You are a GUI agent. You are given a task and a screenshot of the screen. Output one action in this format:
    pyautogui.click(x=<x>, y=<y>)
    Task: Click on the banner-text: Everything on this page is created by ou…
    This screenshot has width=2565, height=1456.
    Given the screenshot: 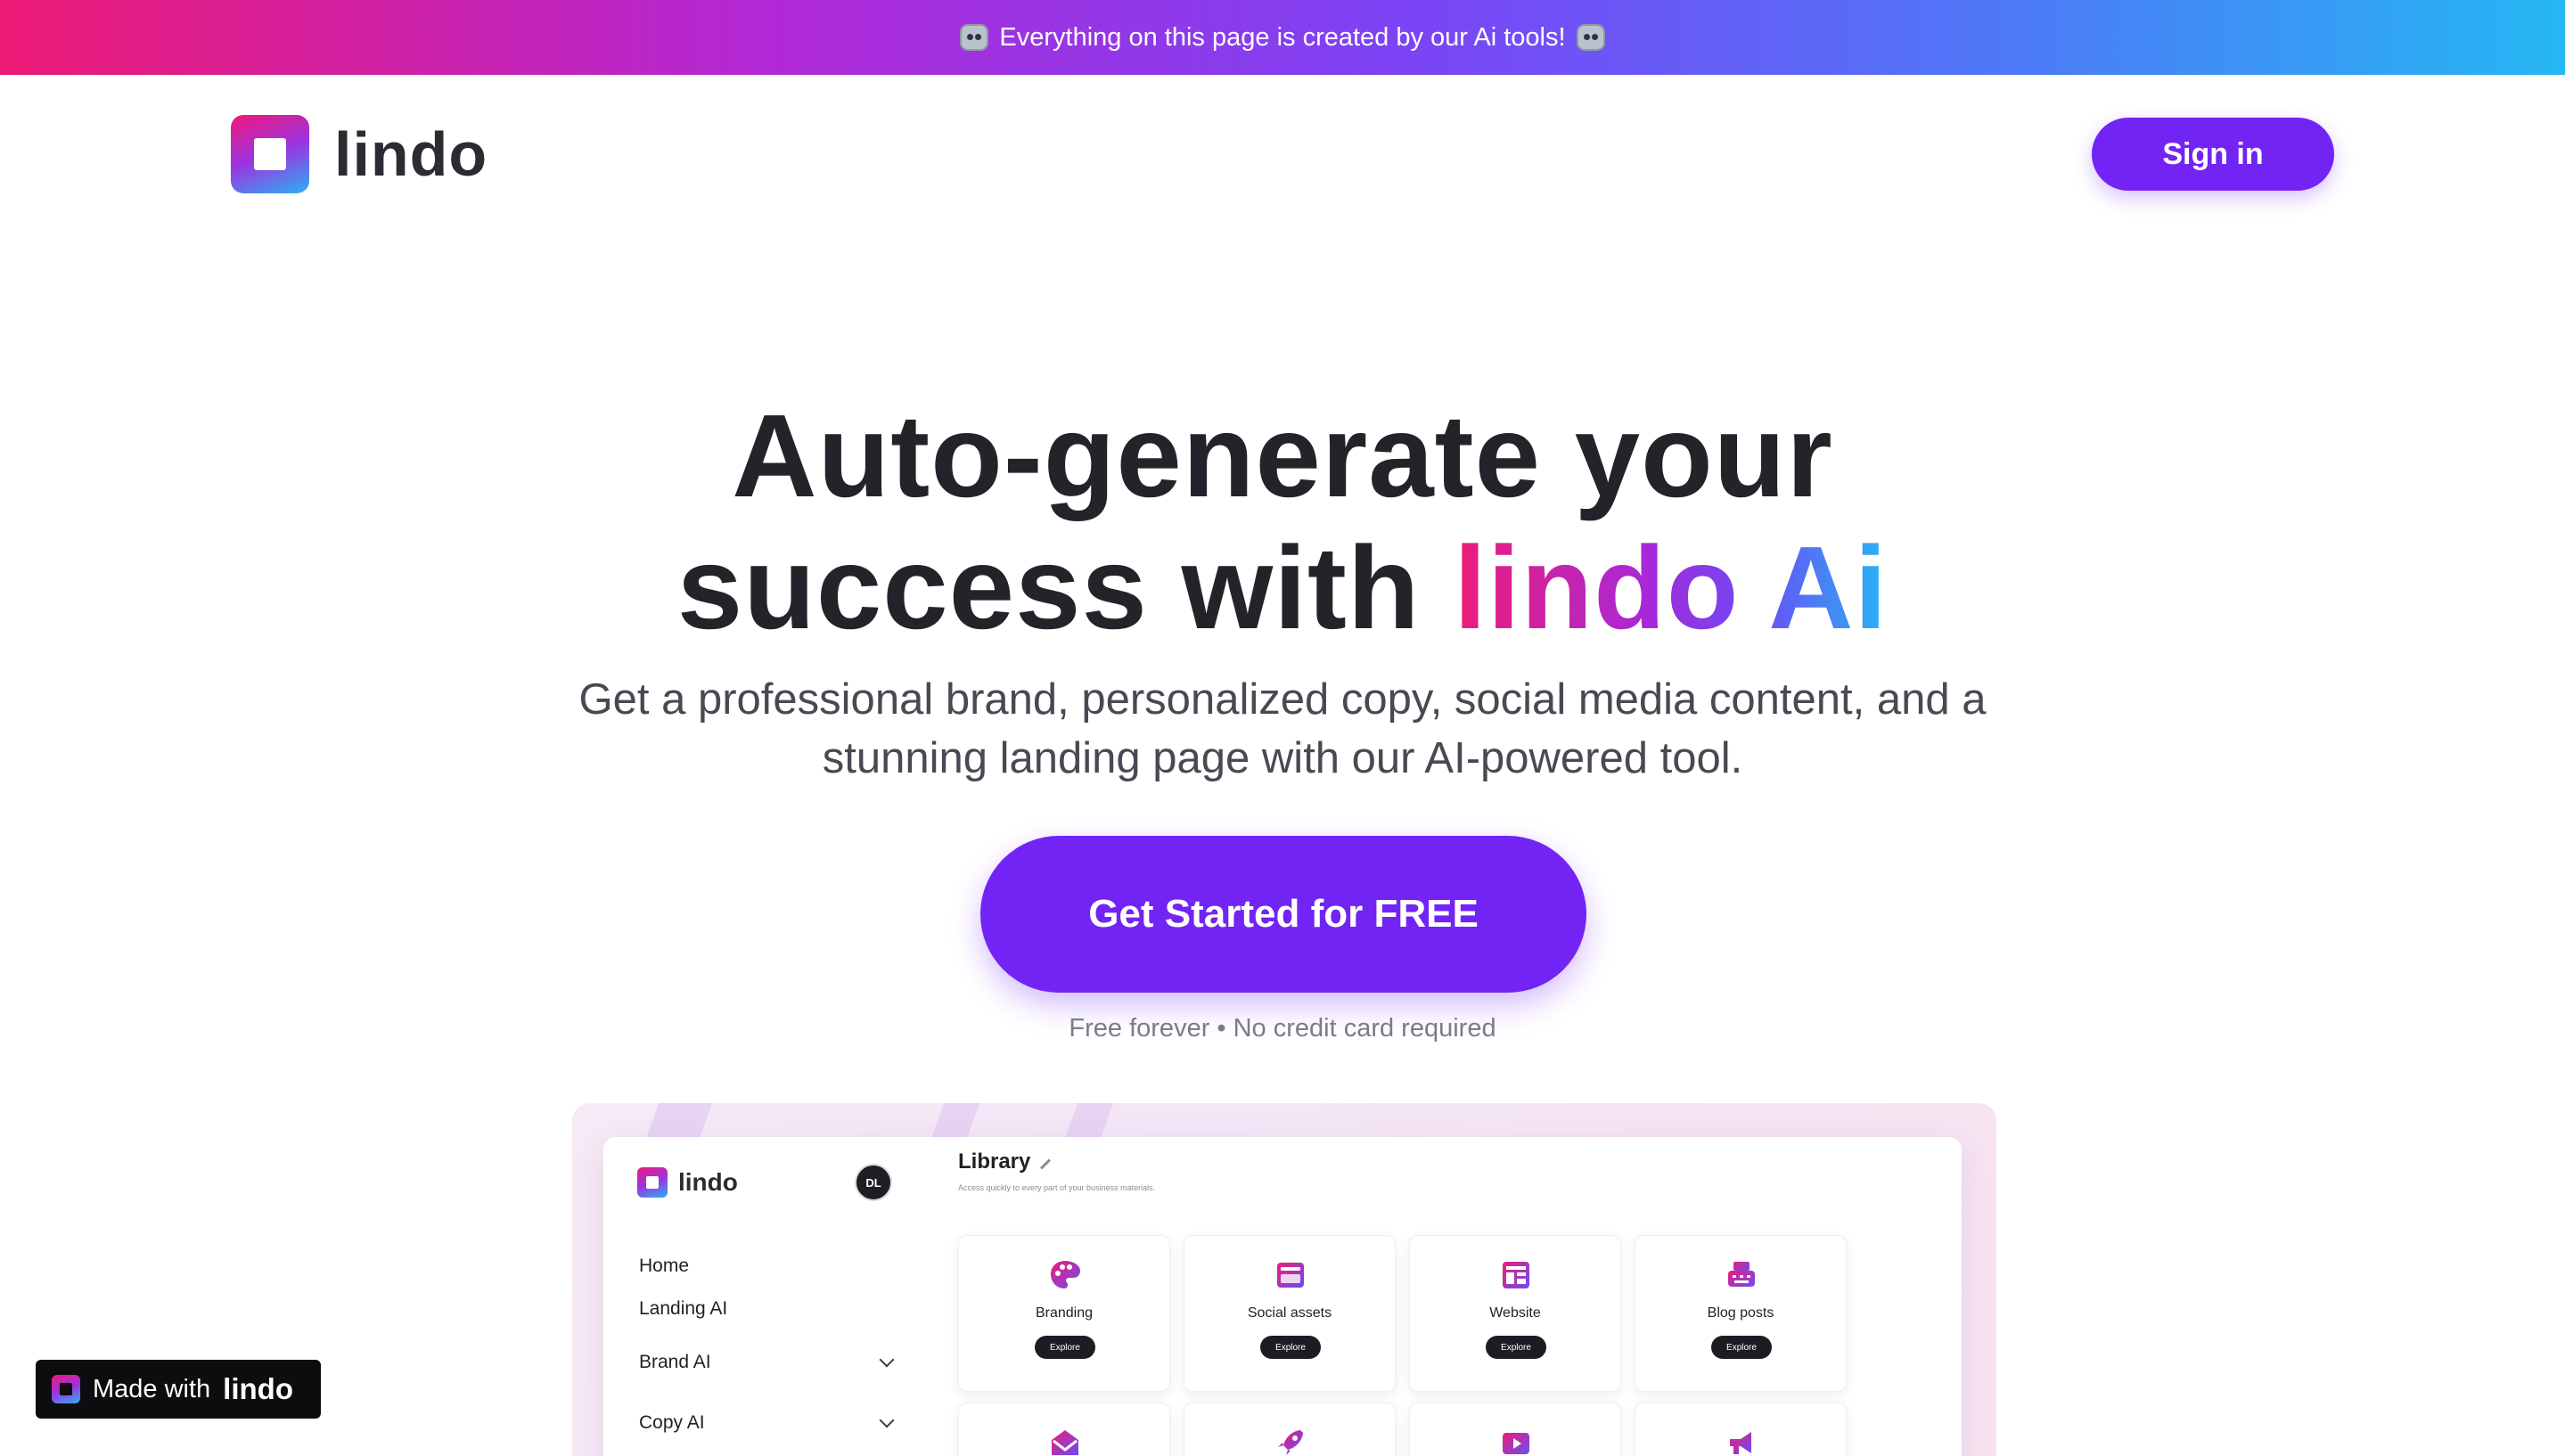 What is the action you would take?
    pyautogui.click(x=1282, y=37)
    